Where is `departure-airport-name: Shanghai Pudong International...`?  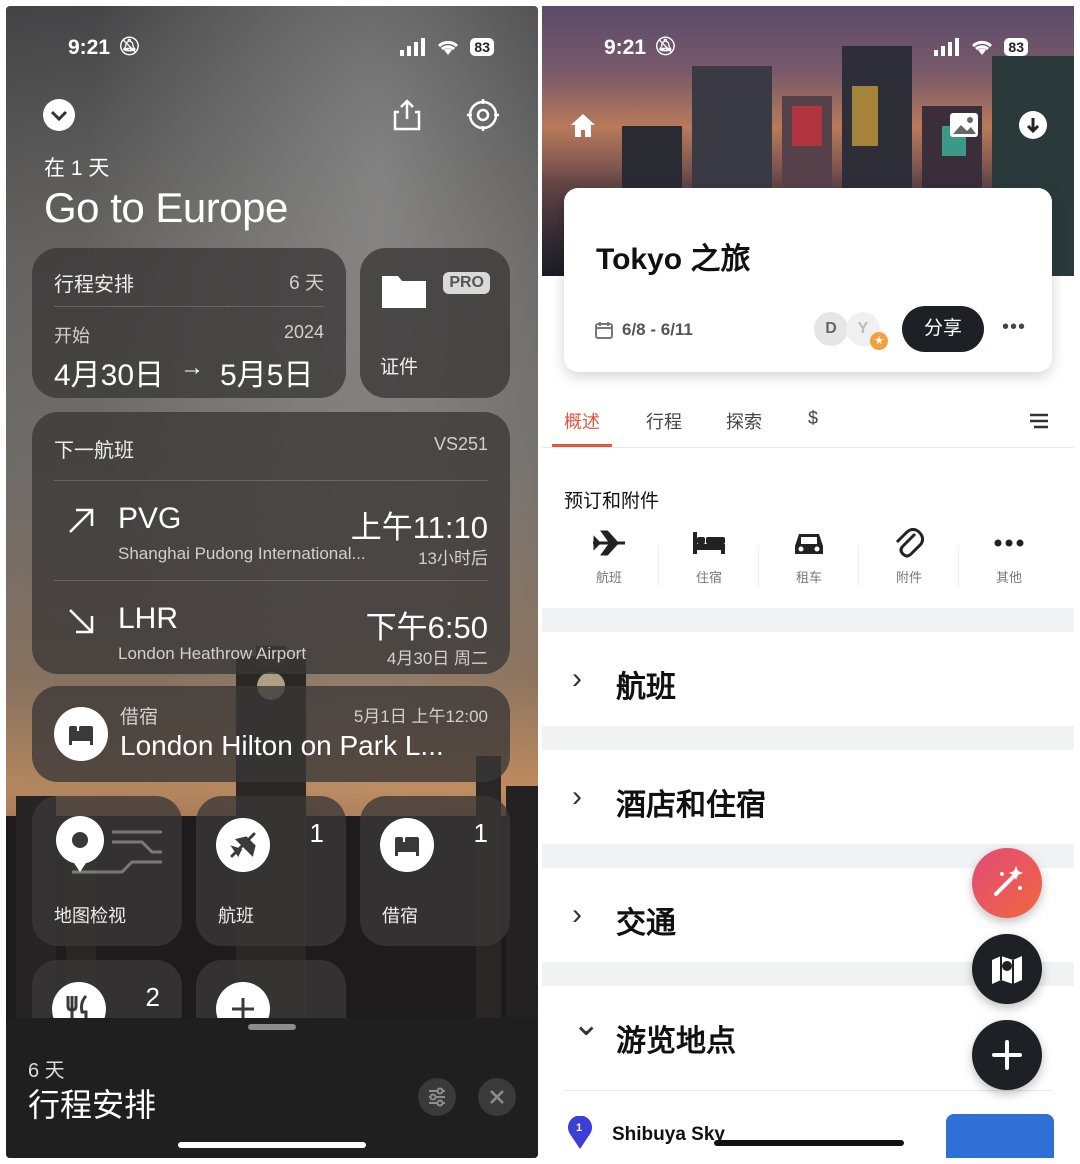 departure-airport-name: Shanghai Pudong International... is located at coordinates (242, 553).